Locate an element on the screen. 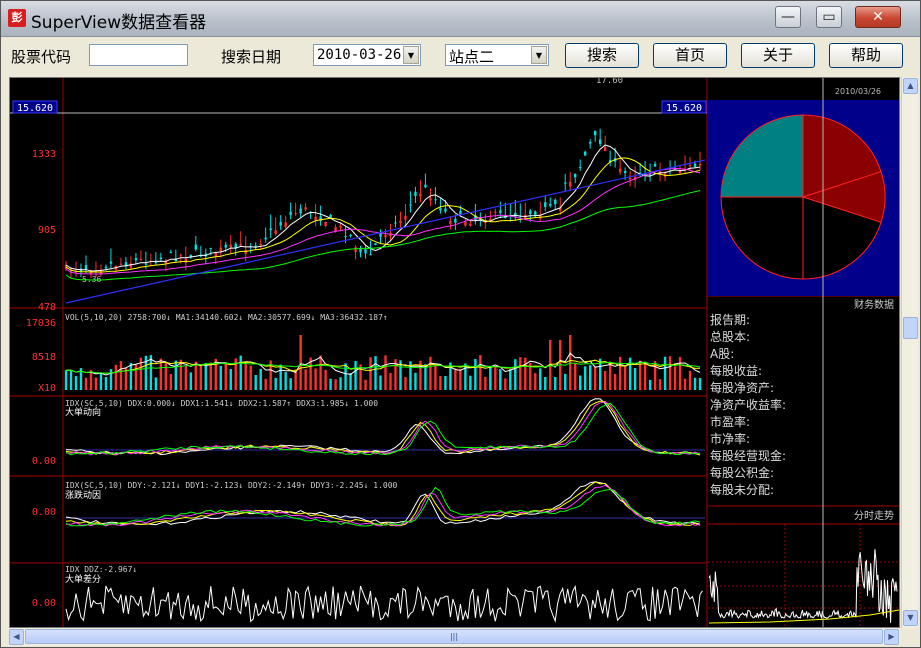  vertical-scrollbar: ▲ ▼ is located at coordinates (909, 352).